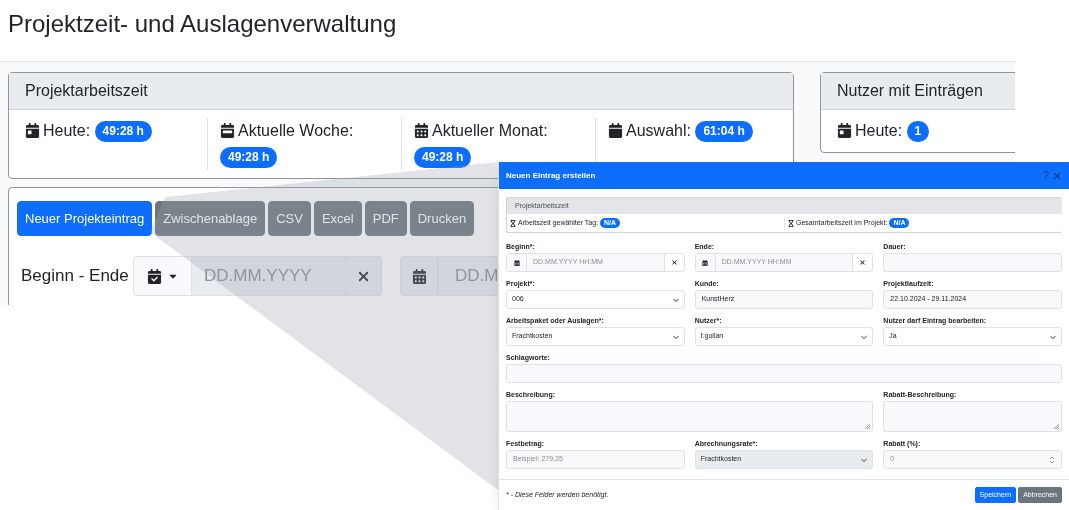  I want to click on calendar-button, so click(419, 276).